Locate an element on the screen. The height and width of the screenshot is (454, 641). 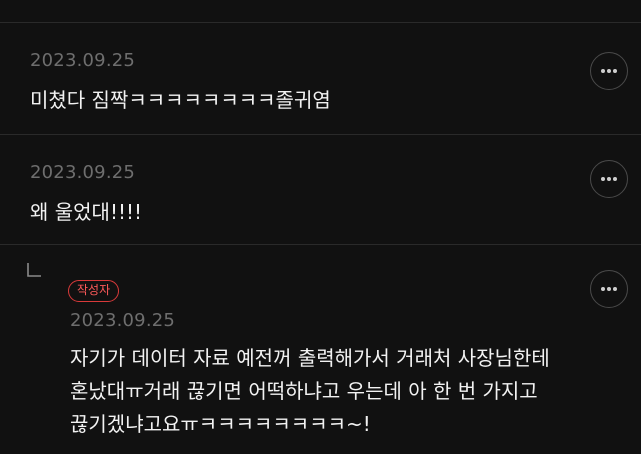
author-badge: 작성자 is located at coordinates (94, 291).